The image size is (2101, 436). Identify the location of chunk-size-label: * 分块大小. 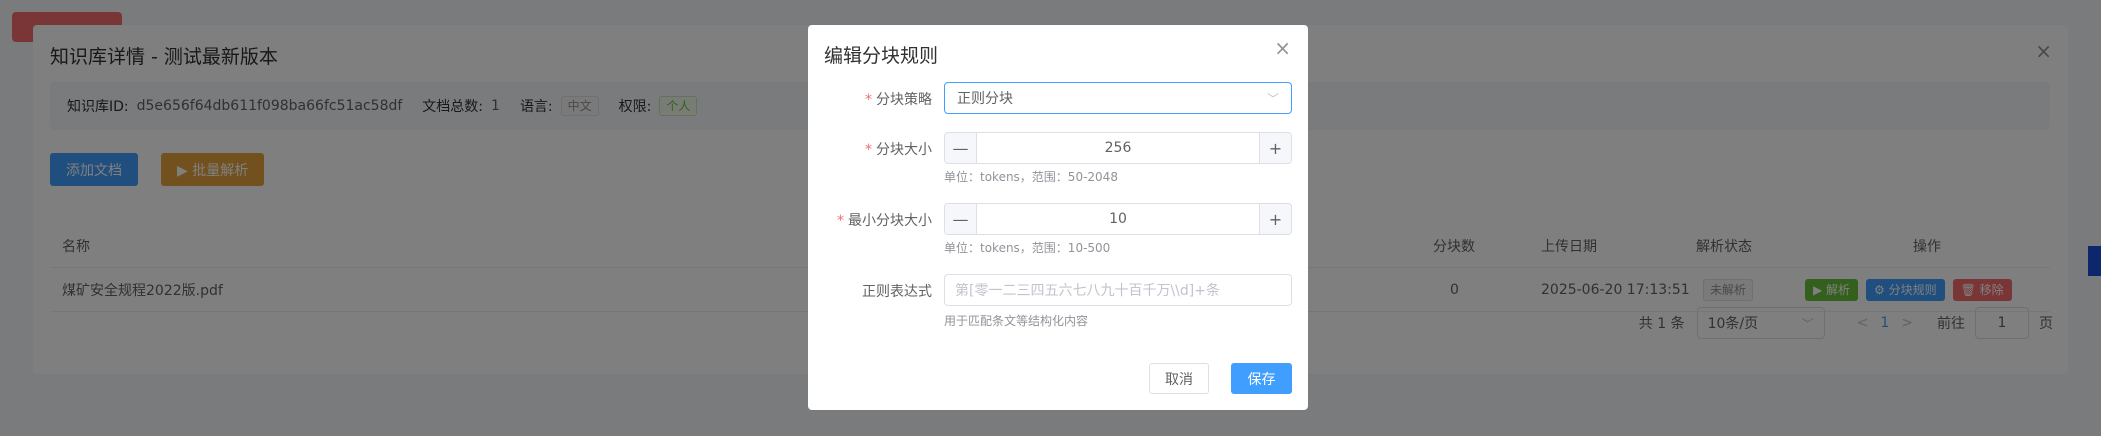
(870, 149).